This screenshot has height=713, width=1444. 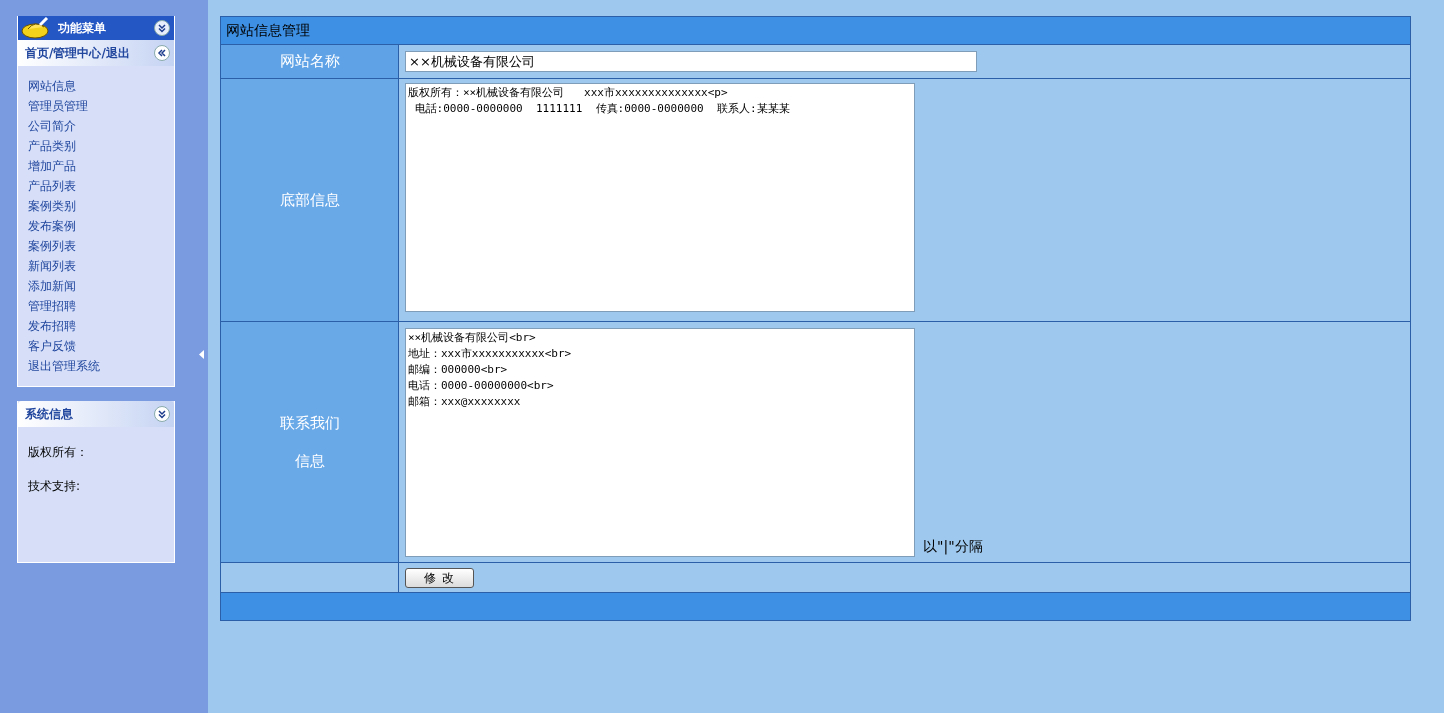 What do you see at coordinates (309, 423) in the screenshot?
I see `field-label: 联系我们` at bounding box center [309, 423].